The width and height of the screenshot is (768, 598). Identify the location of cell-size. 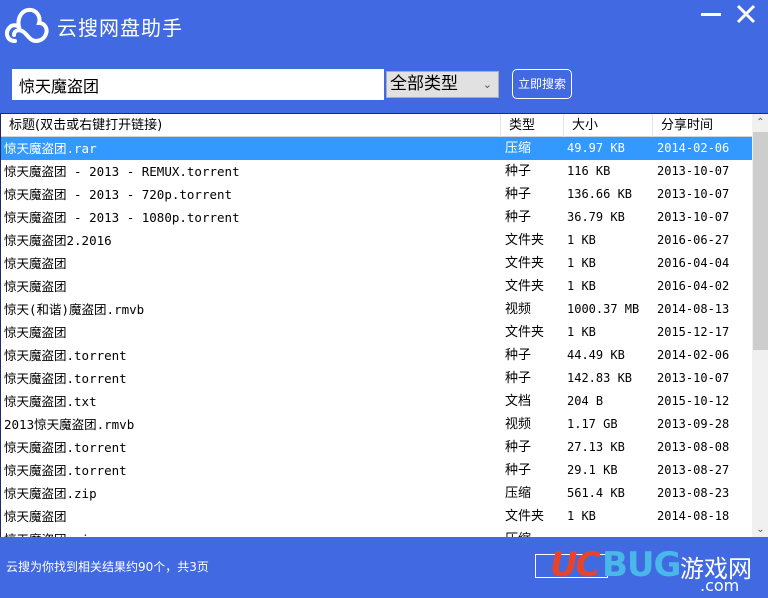
(610, 532).